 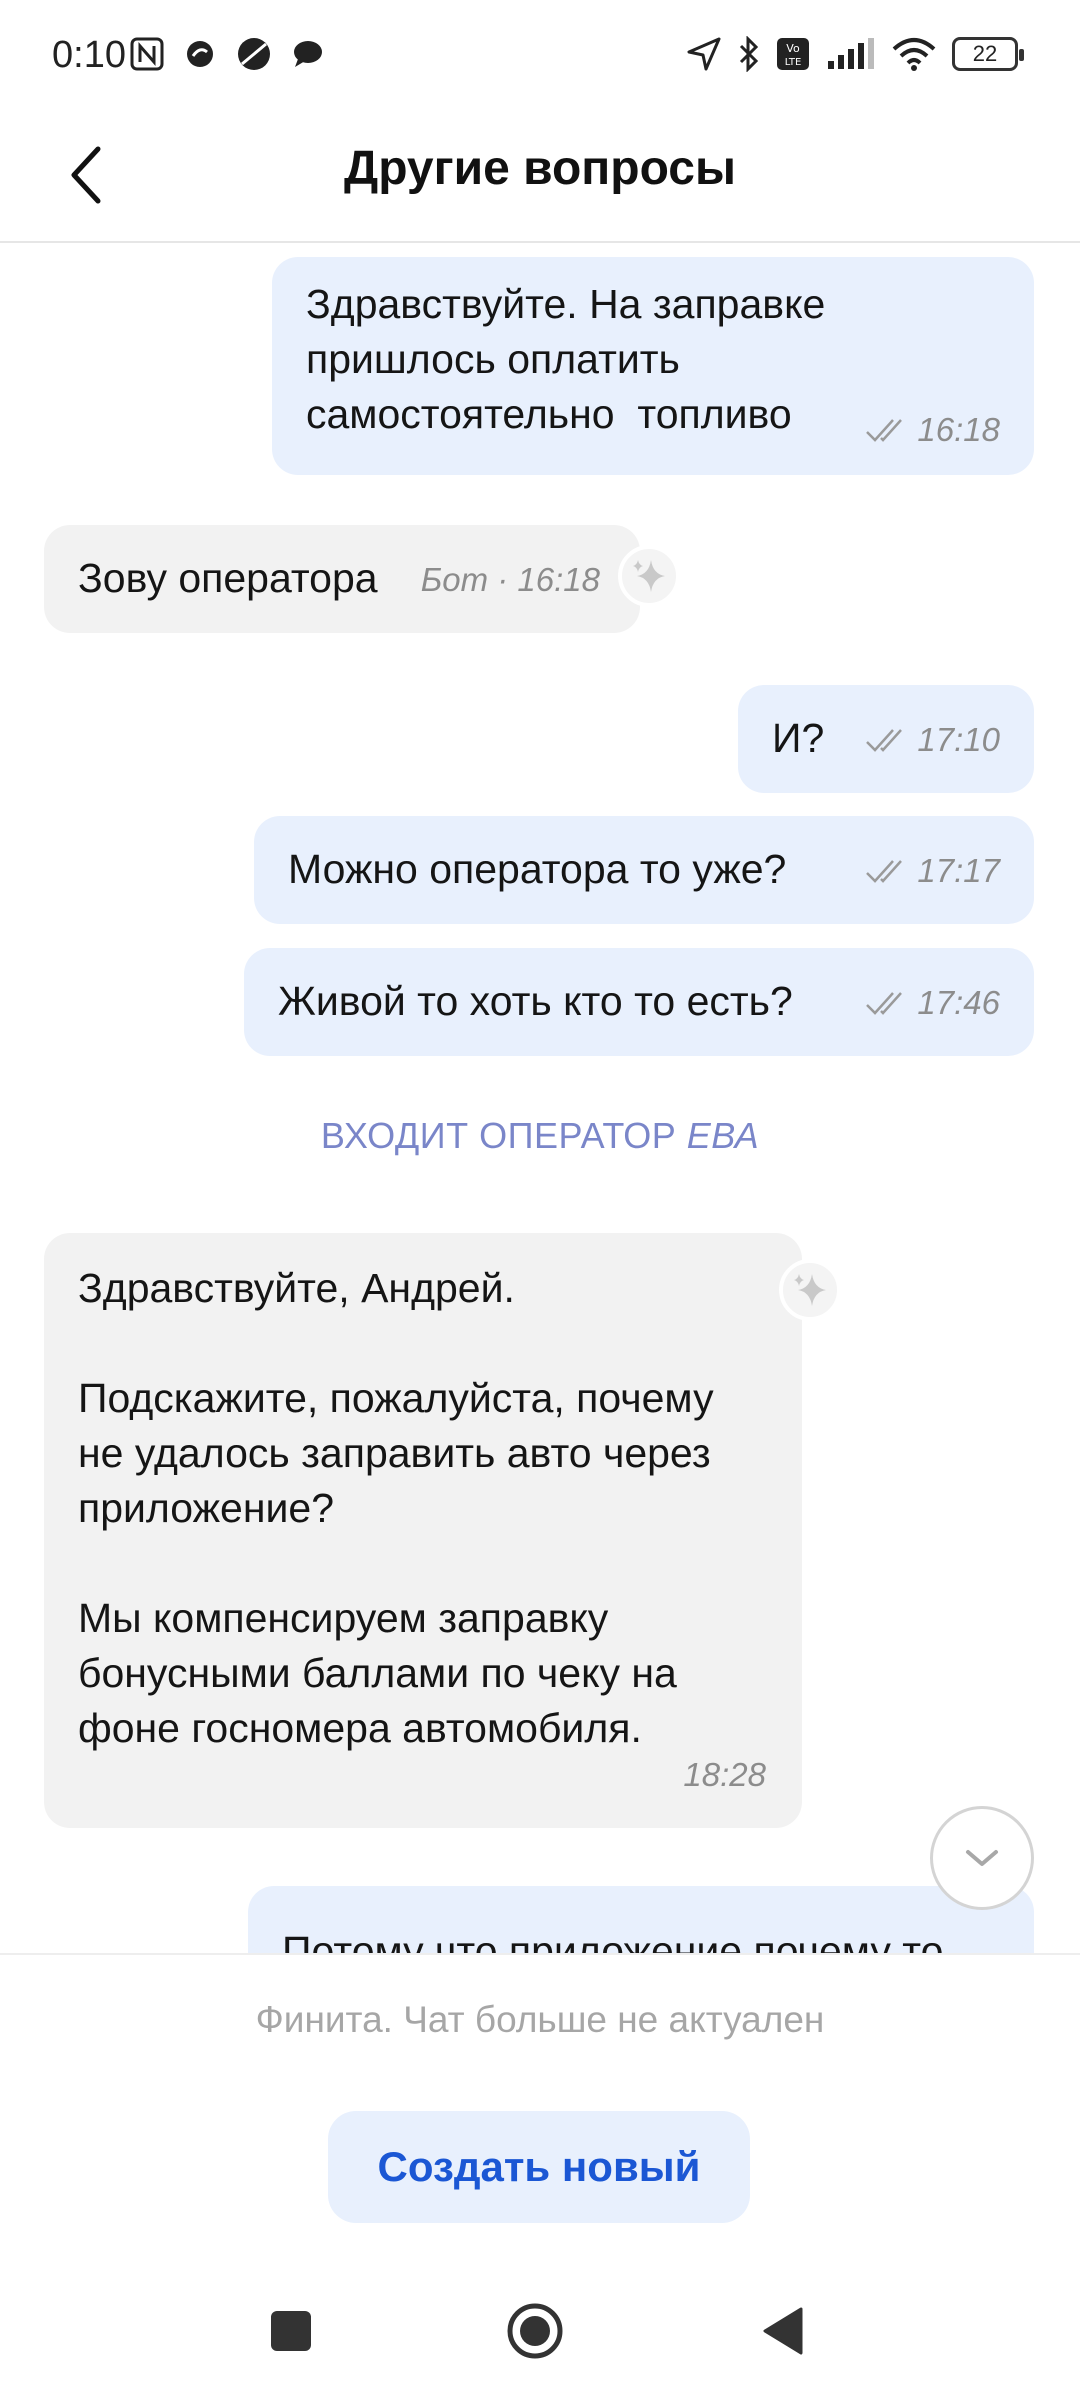 I want to click on message-meta: 17:10, so click(x=932, y=739).